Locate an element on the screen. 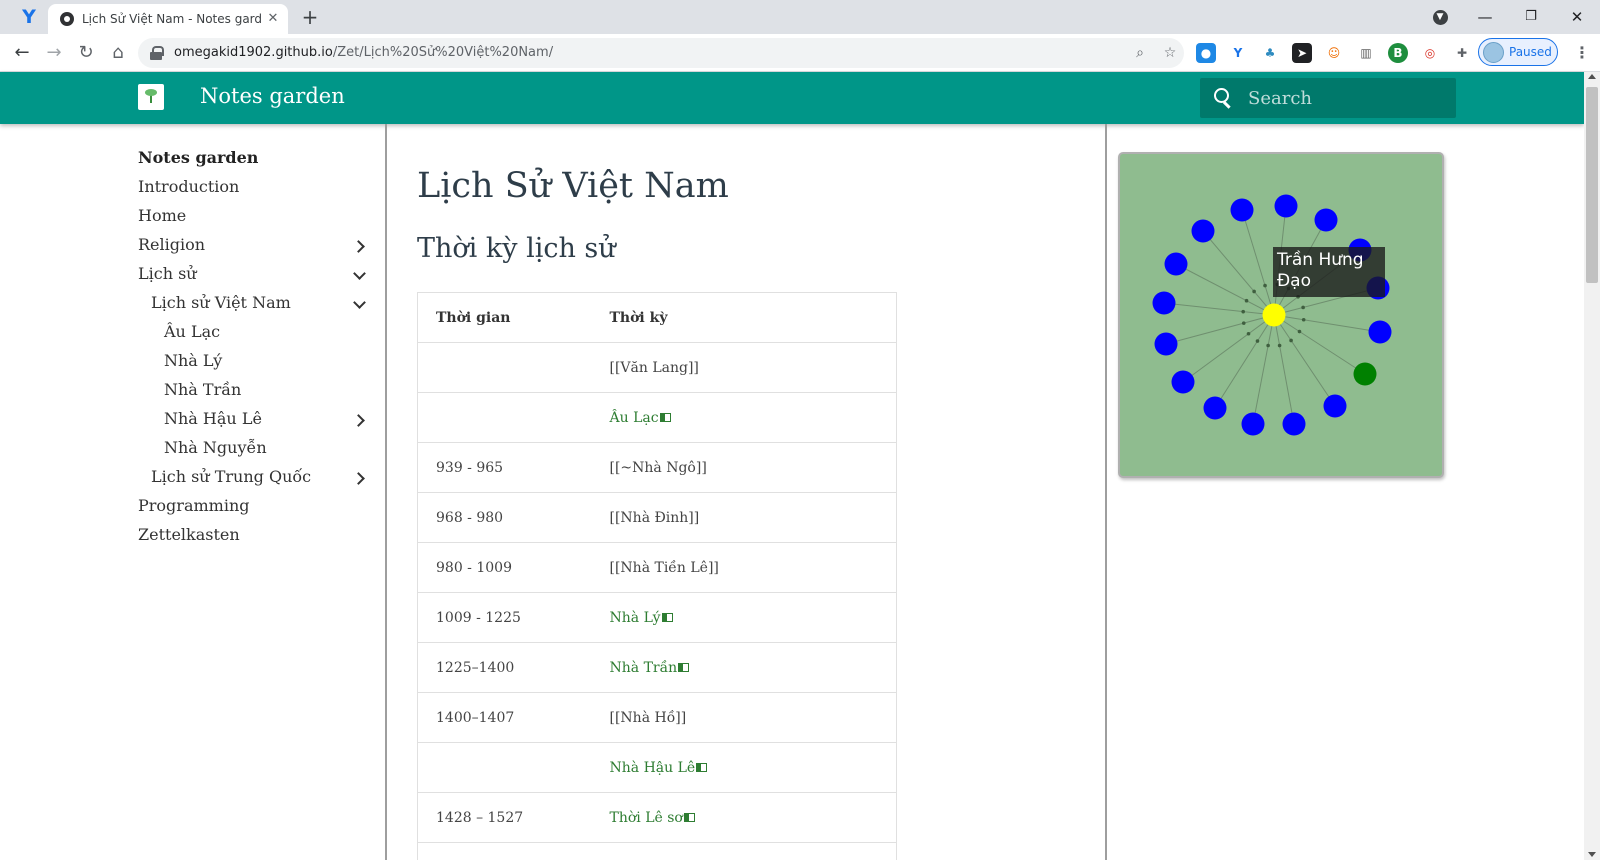 The image size is (1600, 860). extension-tree-icon: ♣ is located at coordinates (1270, 53).